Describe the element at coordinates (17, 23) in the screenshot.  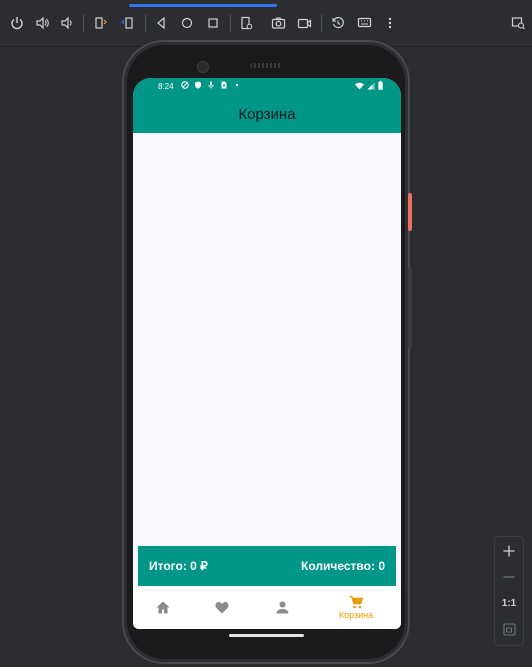
I see `power-icon` at that location.